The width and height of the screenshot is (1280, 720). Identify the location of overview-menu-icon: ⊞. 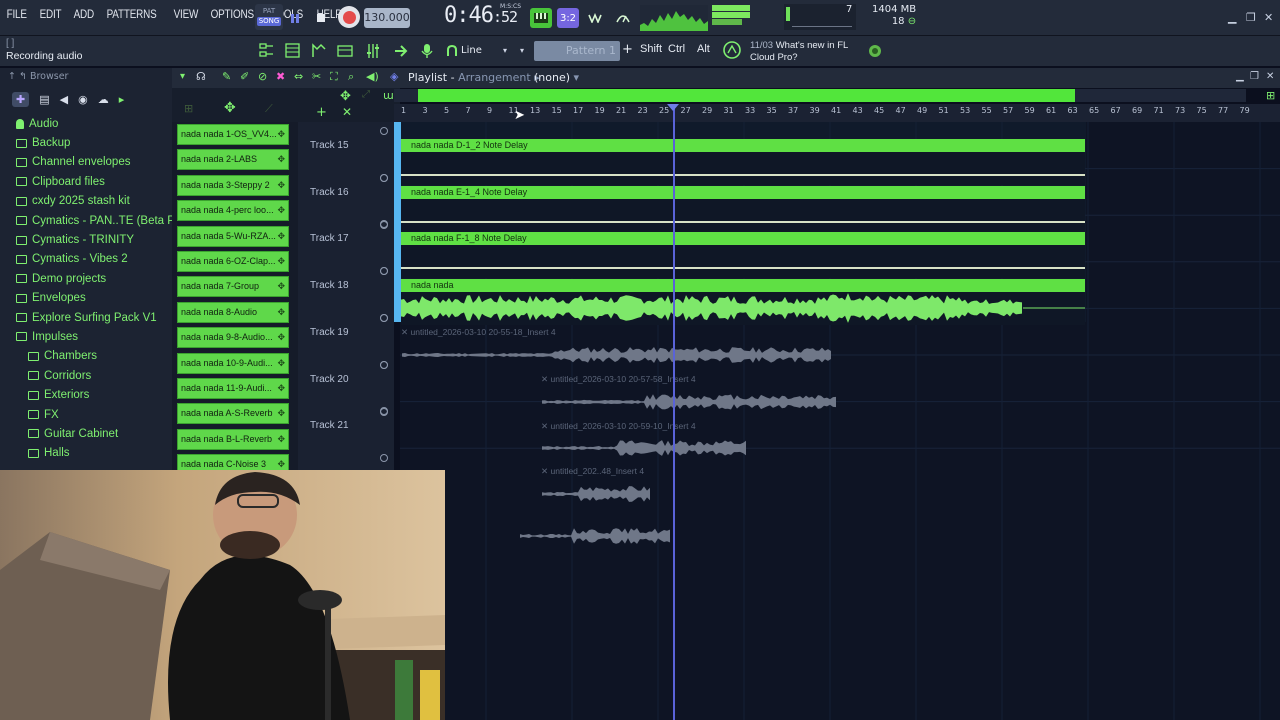
(1270, 95).